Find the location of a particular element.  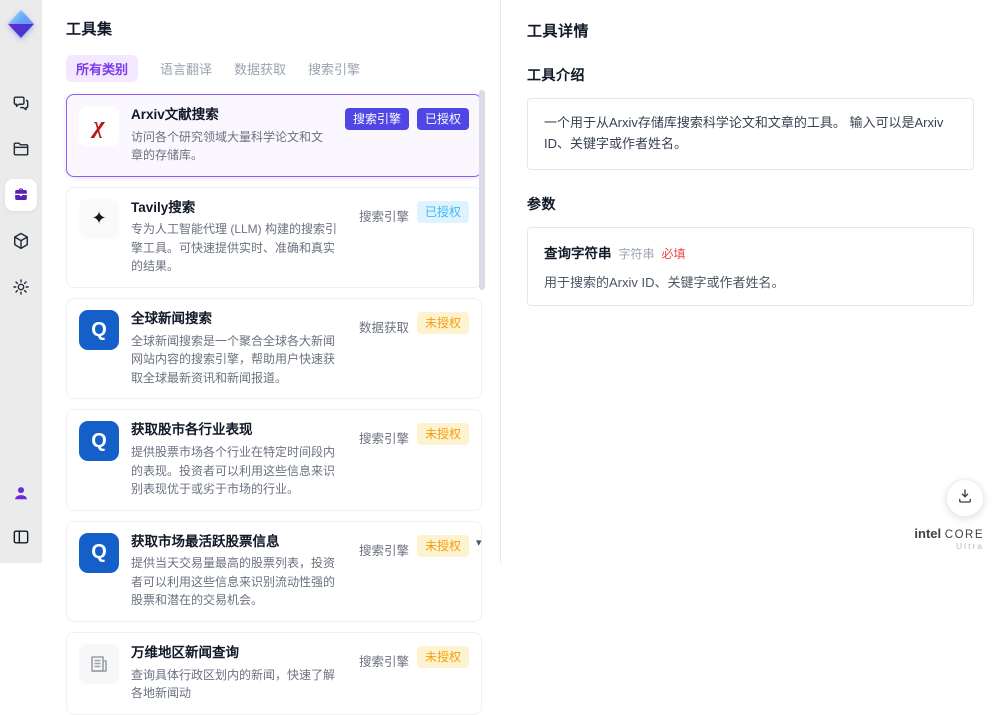

sidebar-item-files is located at coordinates (21, 149).